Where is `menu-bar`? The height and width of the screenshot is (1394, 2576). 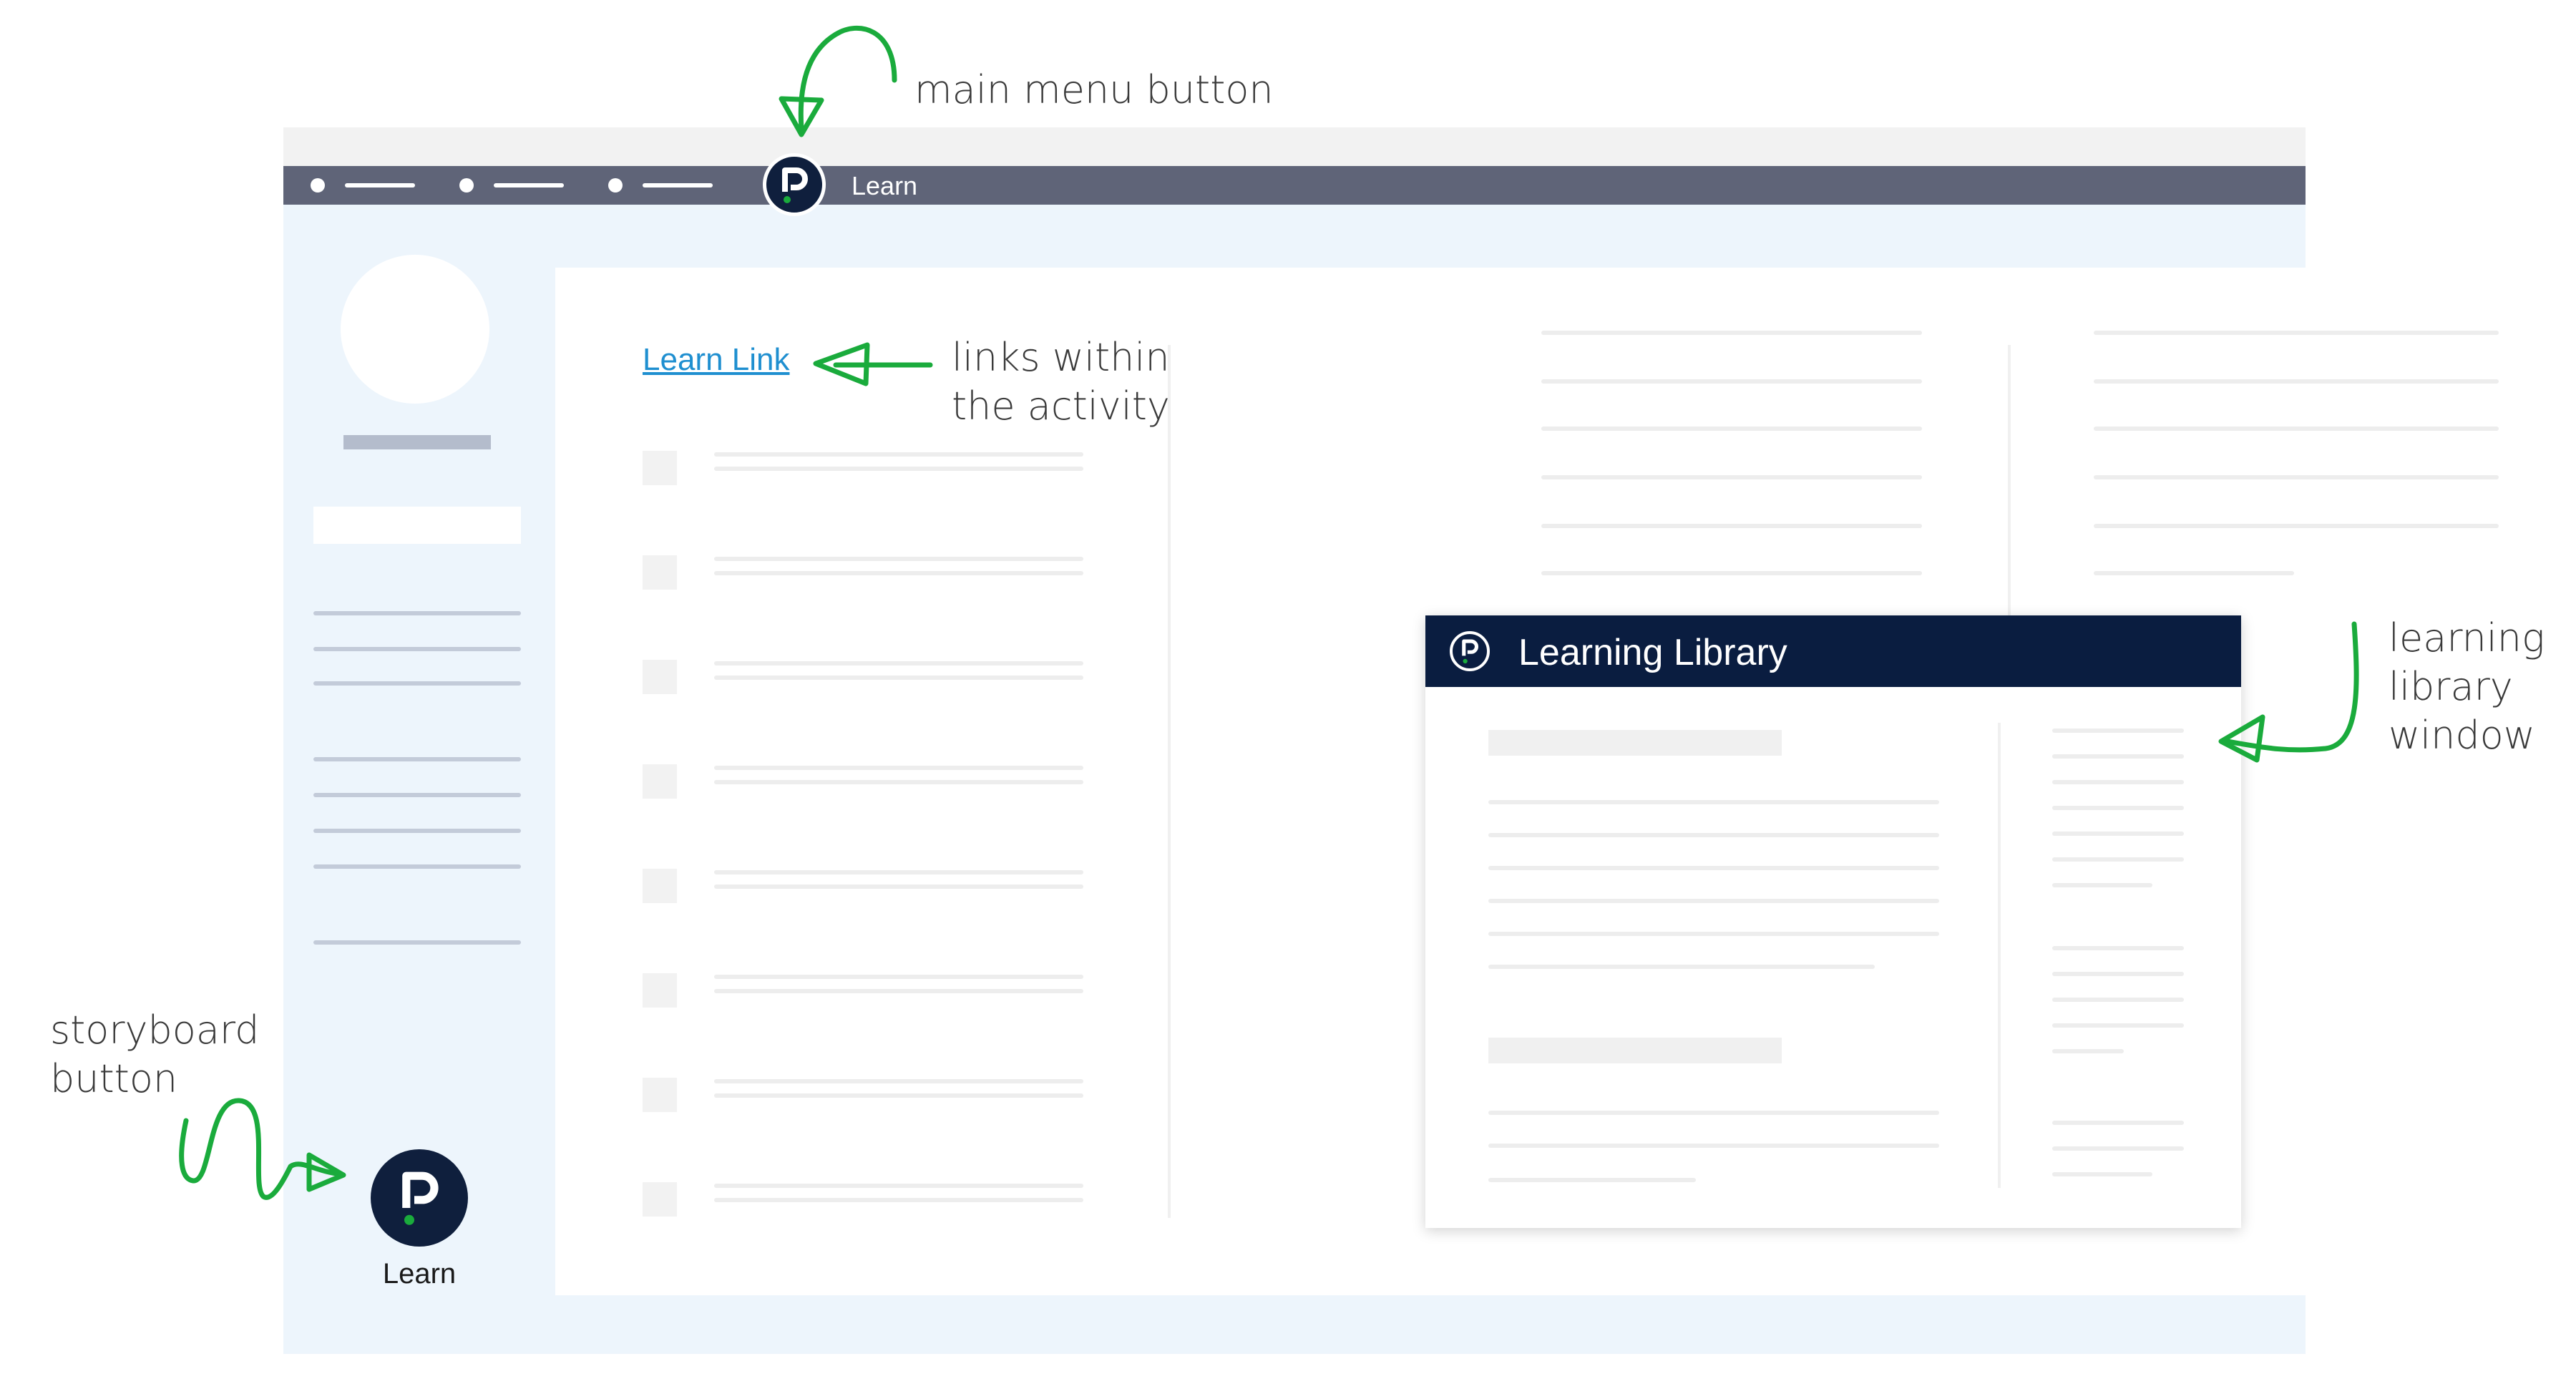 menu-bar is located at coordinates (1294, 186).